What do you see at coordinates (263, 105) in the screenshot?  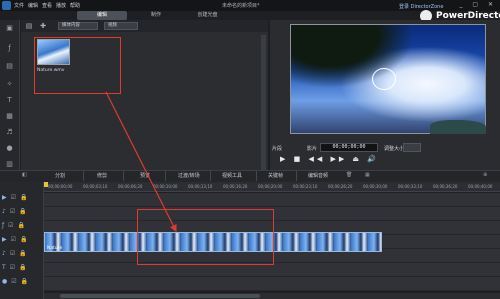 I see `library-scrollbar` at bounding box center [263, 105].